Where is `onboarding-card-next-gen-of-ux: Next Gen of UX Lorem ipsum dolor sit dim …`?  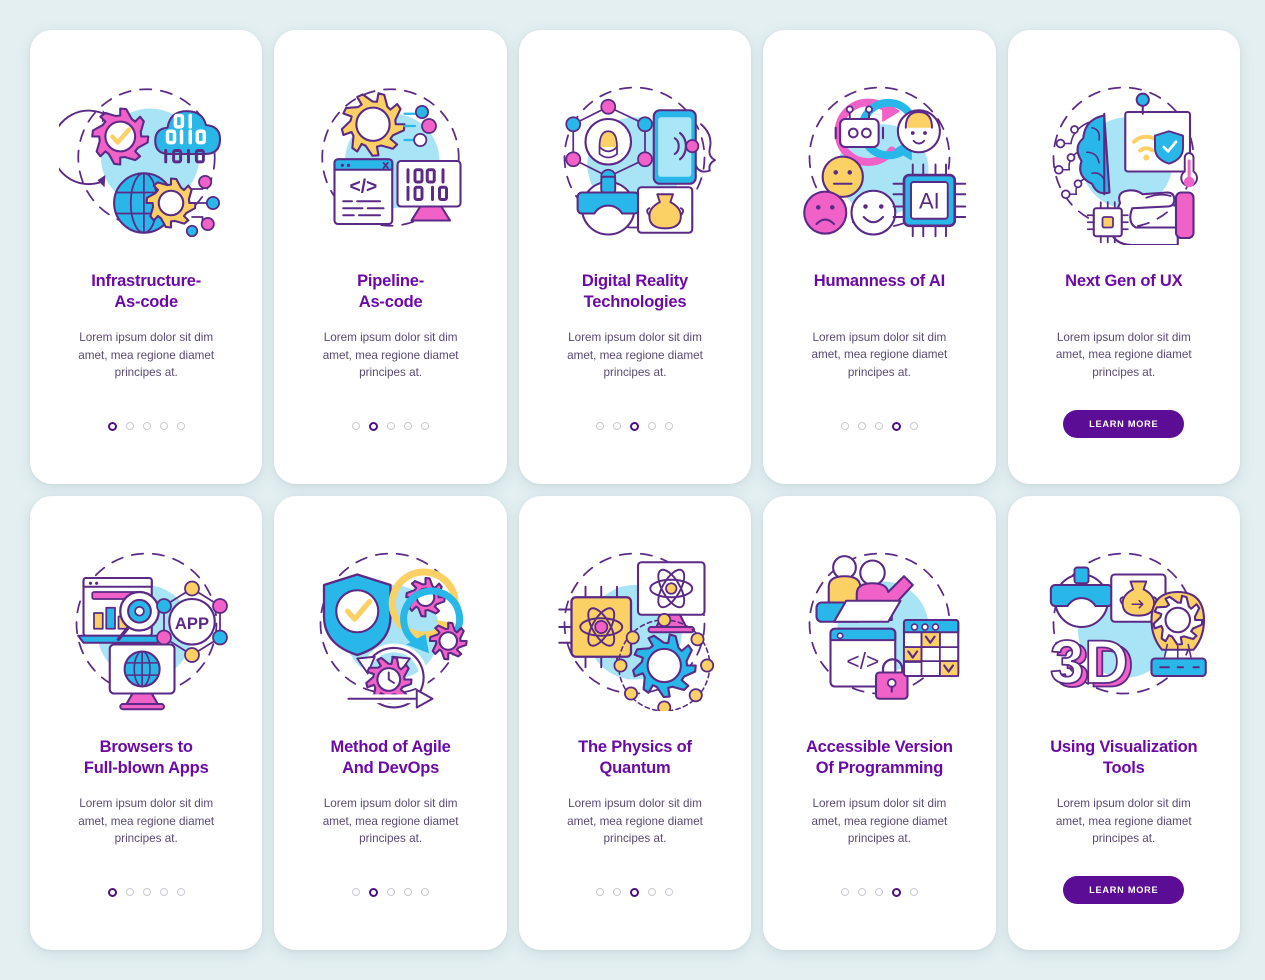
onboarding-card-next-gen-of-ux: Next Gen of UX Lorem ipsum dolor sit dim … is located at coordinates (1123, 257).